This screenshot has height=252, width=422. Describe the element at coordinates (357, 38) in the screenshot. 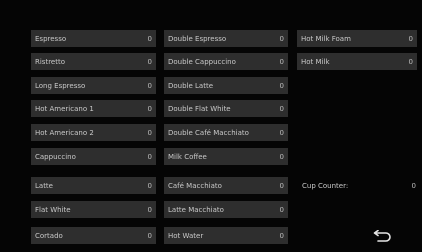

I see `drink-counter-hot-milk-foam: Hot Milk Foam 0` at that location.